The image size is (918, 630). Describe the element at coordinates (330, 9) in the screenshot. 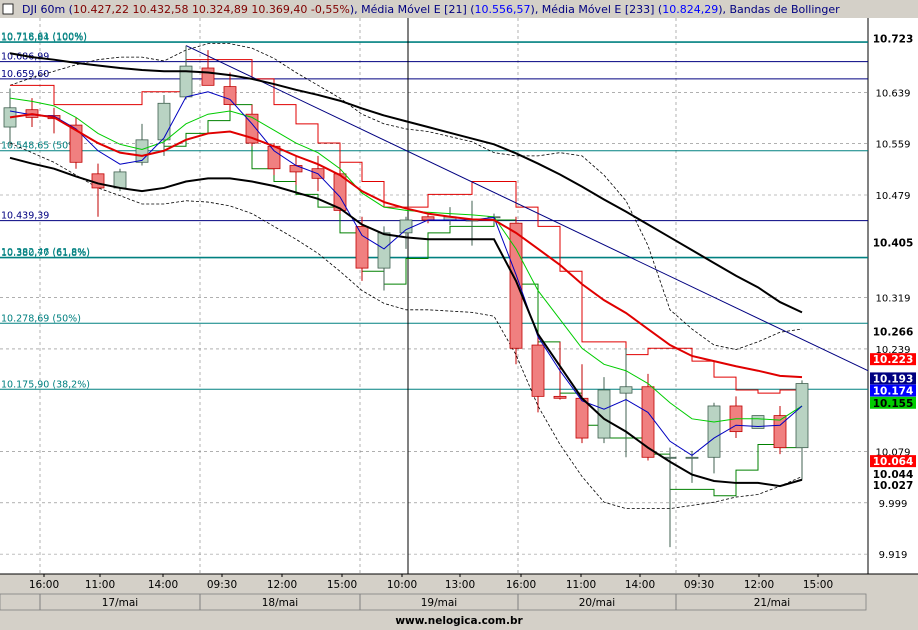

I see `header-ohlc: -0,55%` at that location.